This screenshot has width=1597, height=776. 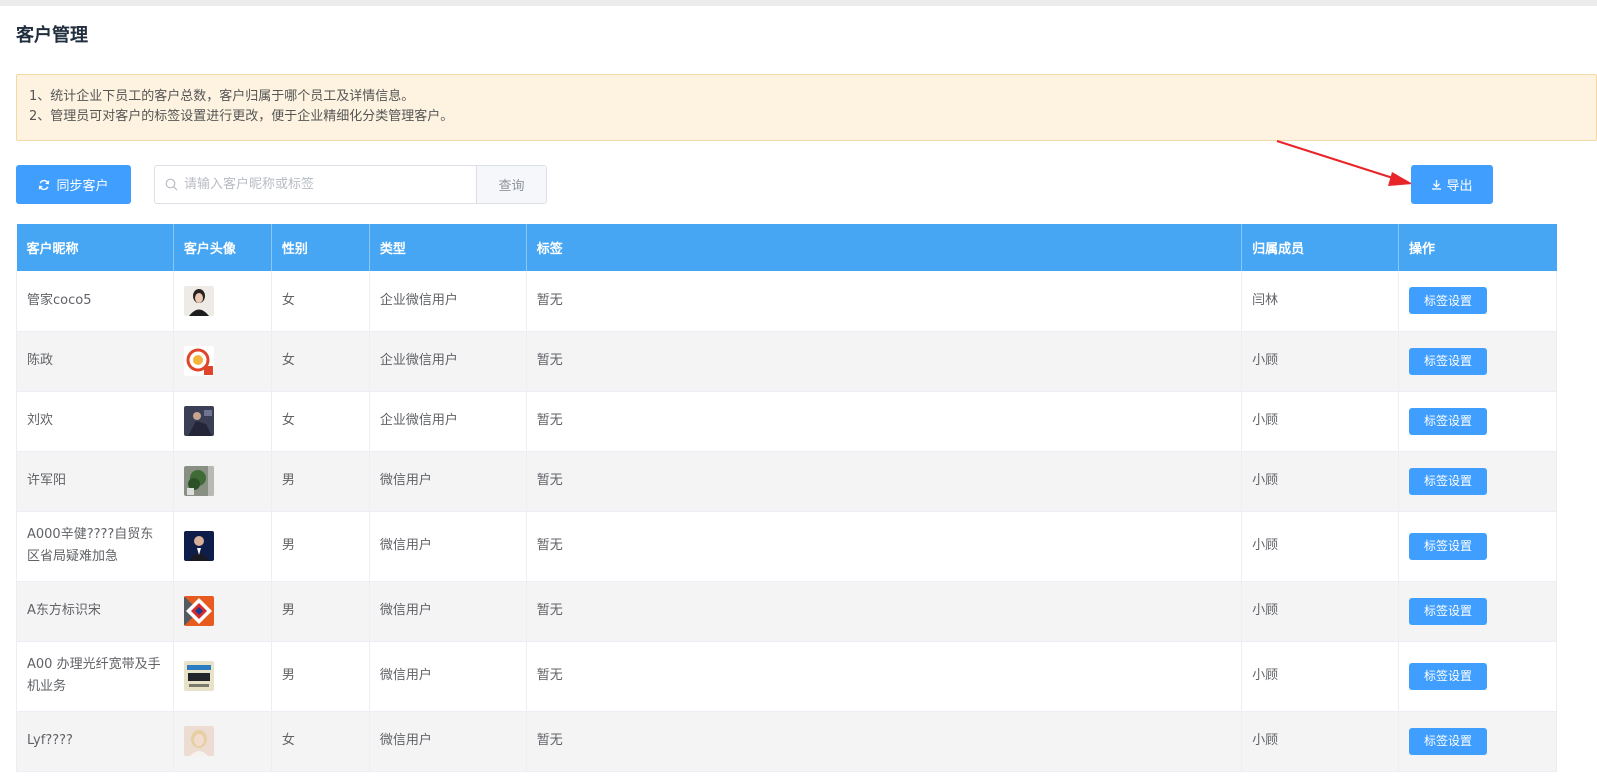 What do you see at coordinates (95, 247) in the screenshot?
I see `column-header-nickname: 客户昵称` at bounding box center [95, 247].